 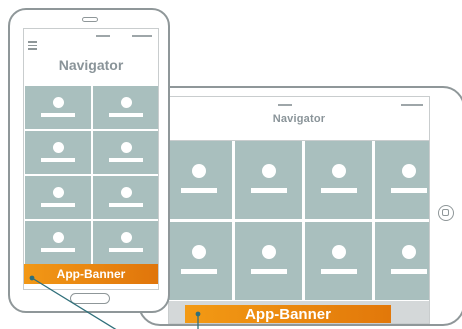 I want to click on tablet-navigator-title: Navigator, so click(x=299, y=119).